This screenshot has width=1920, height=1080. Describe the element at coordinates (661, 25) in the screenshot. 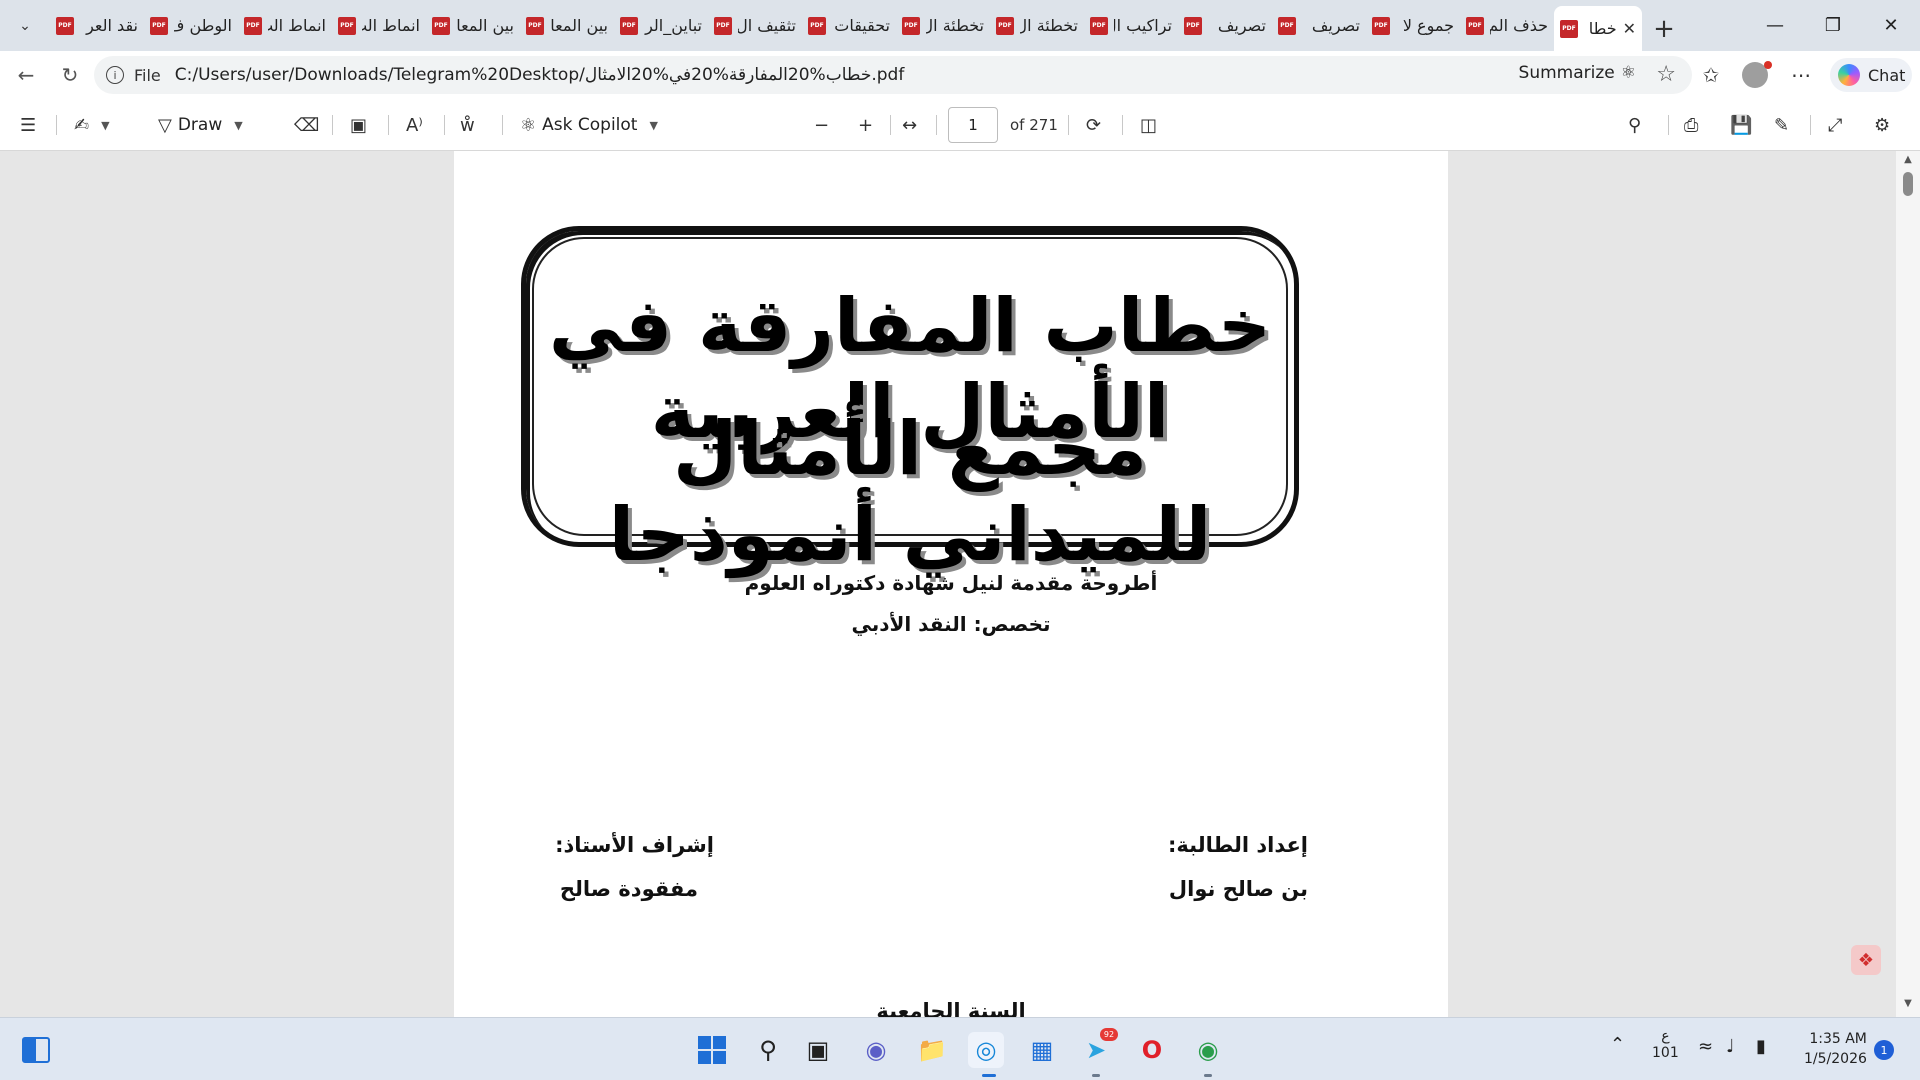

I see `tab: PDF تباين_الر` at that location.